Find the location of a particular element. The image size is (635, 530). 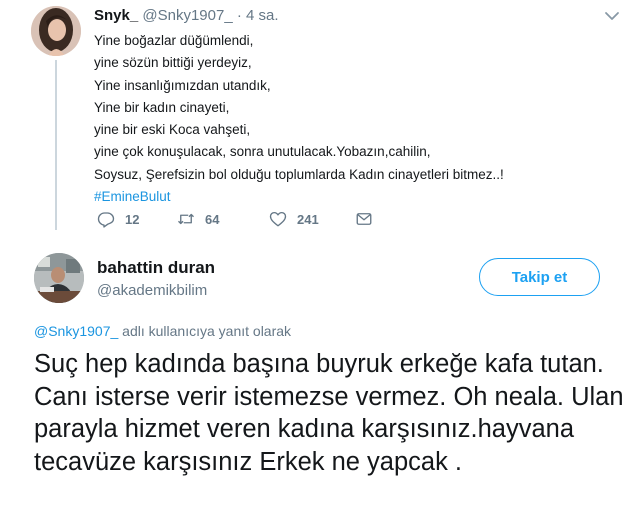

tweet-header: Snyk_ @Snky1907_ · 4 sa. is located at coordinates (186, 15).